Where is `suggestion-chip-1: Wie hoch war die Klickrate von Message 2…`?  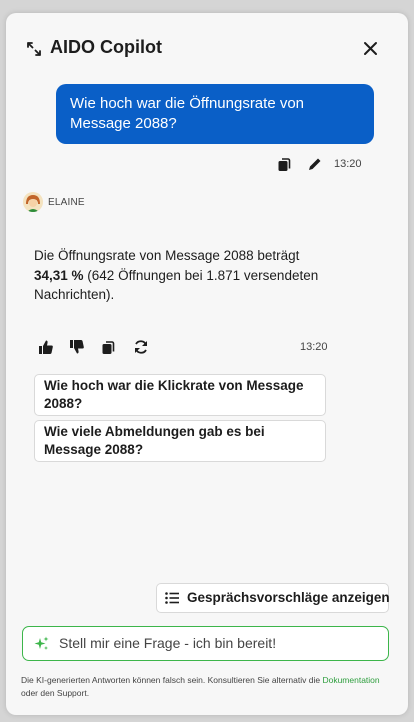 suggestion-chip-1: Wie hoch war die Klickrate von Message 2… is located at coordinates (180, 395).